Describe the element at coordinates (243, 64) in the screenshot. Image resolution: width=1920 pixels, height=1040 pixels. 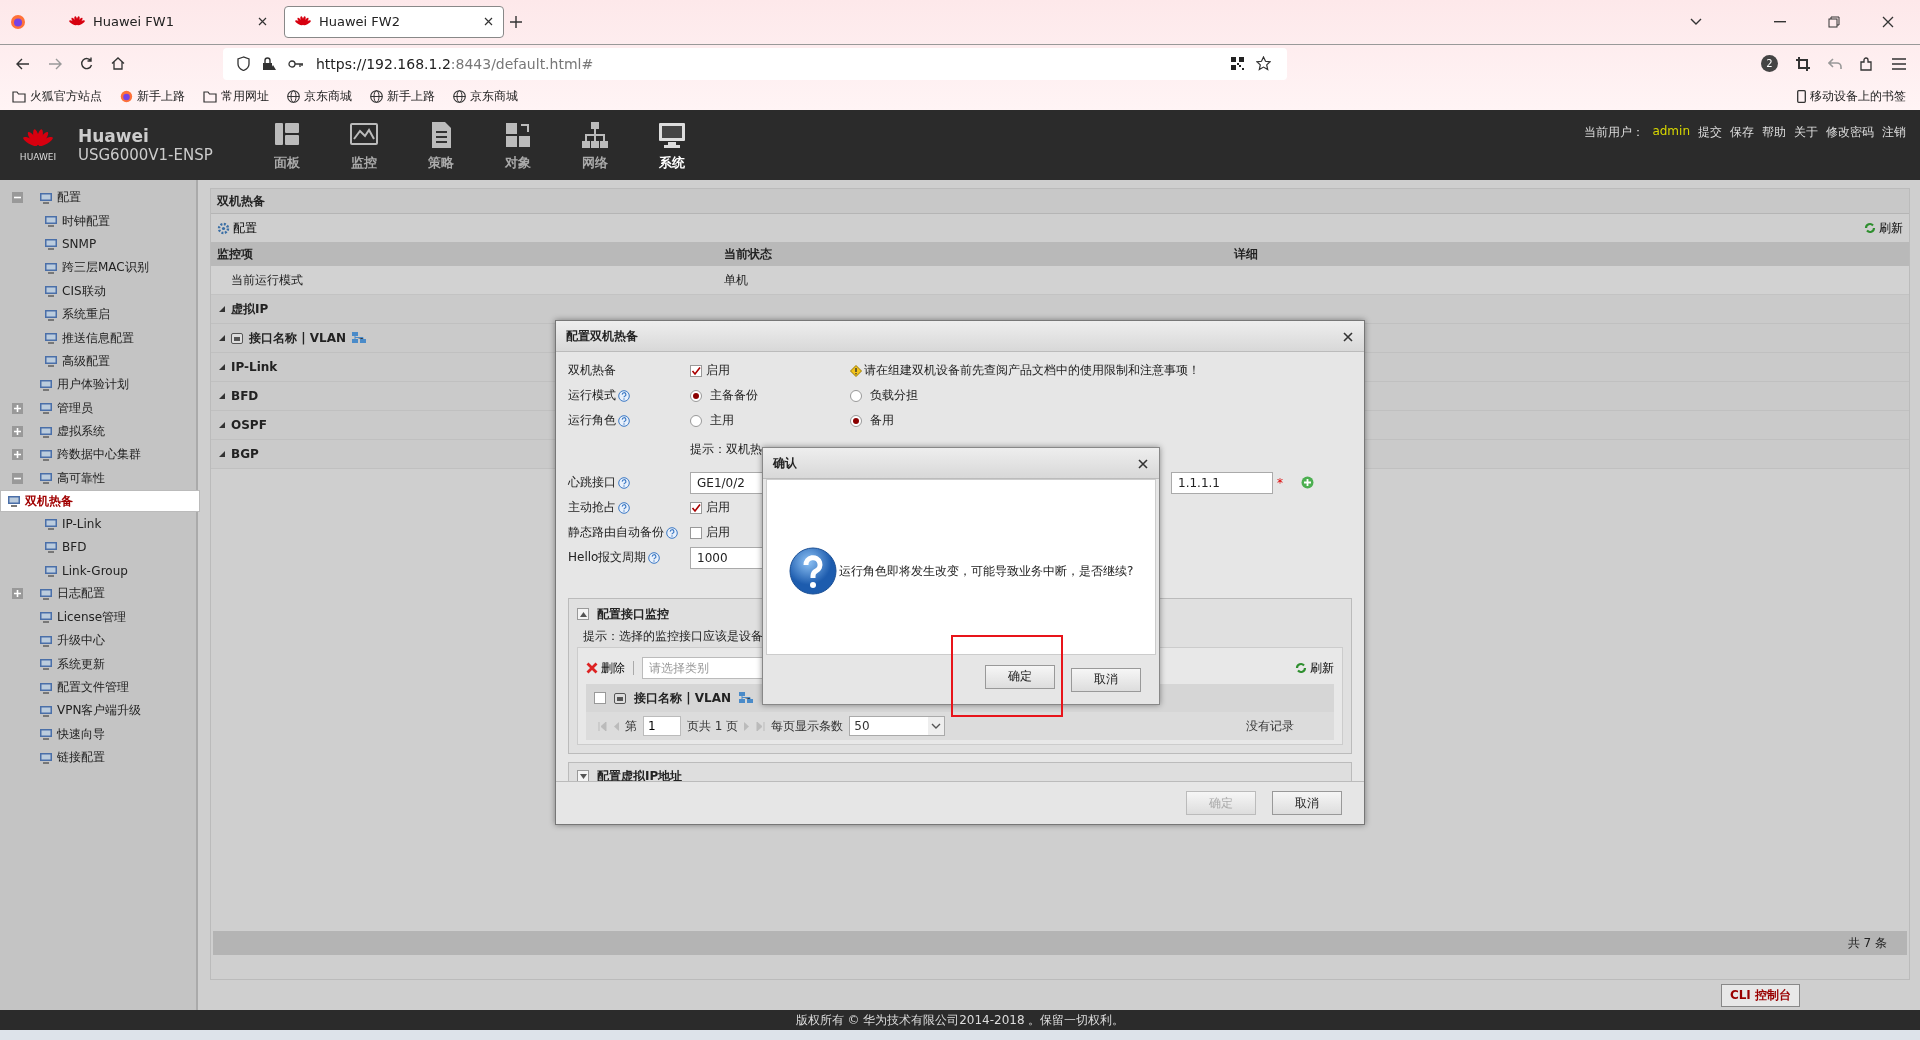
I see `shield-icon` at that location.